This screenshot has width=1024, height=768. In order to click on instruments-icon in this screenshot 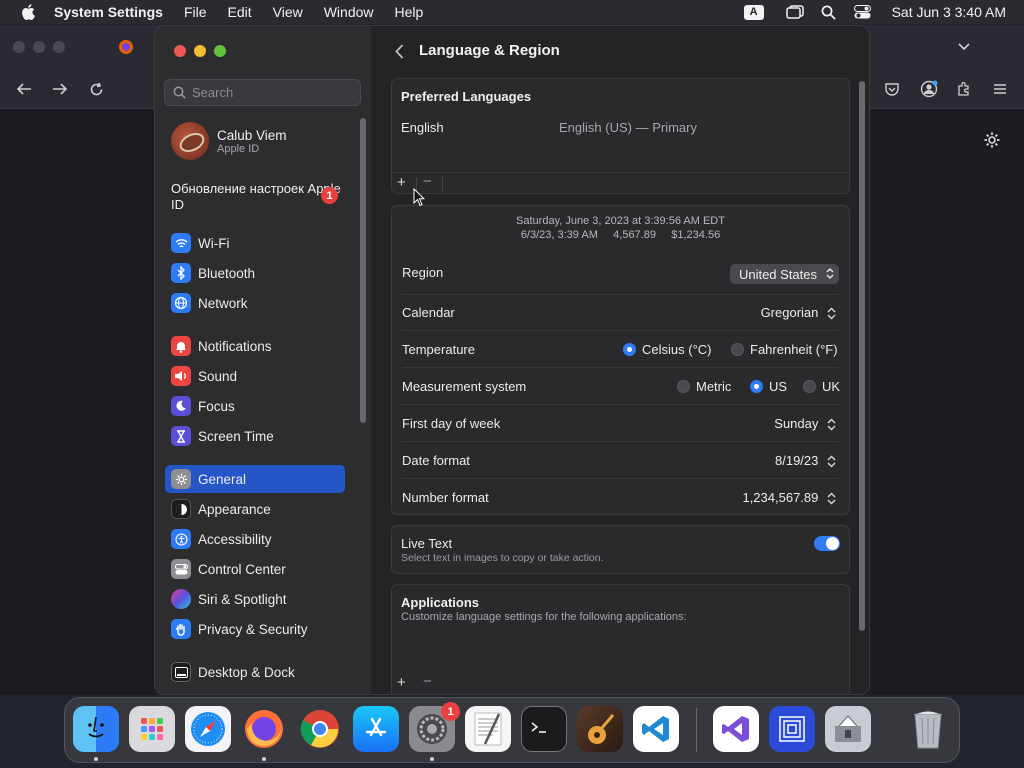, I will do `click(792, 729)`.